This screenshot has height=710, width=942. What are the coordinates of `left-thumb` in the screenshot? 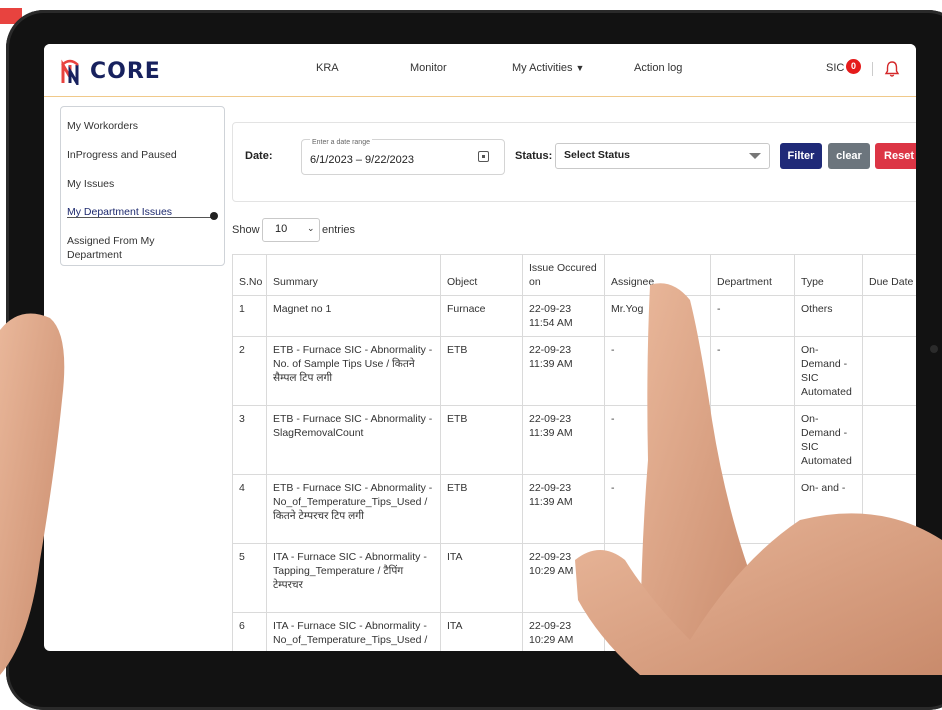 It's located at (32, 494).